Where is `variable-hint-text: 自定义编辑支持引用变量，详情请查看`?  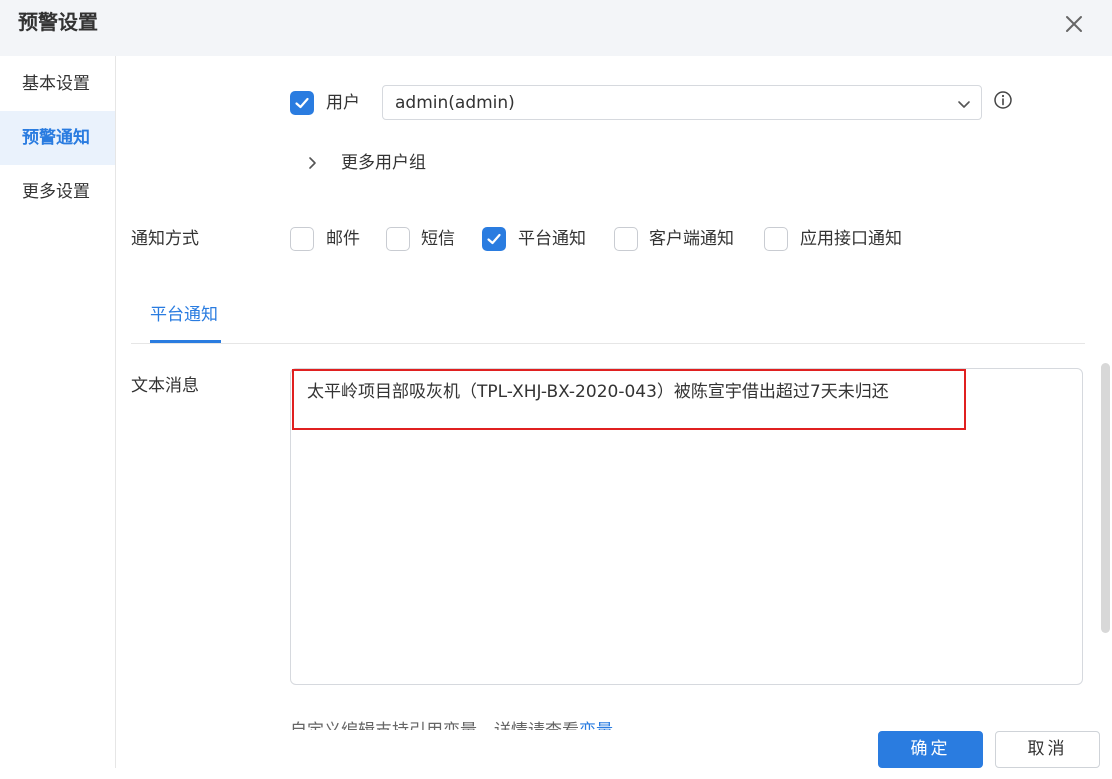
variable-hint-text: 自定义编辑支持引用变量，详情请查看 is located at coordinates (434, 725).